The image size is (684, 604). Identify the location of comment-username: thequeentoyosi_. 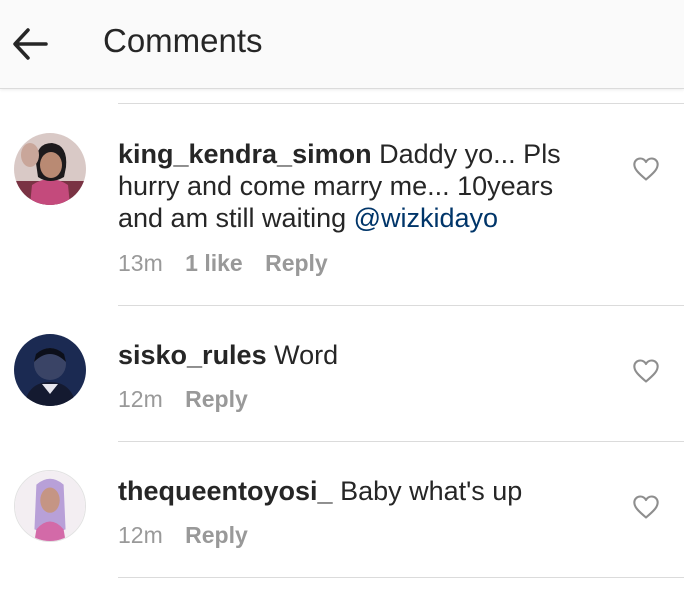
(225, 491).